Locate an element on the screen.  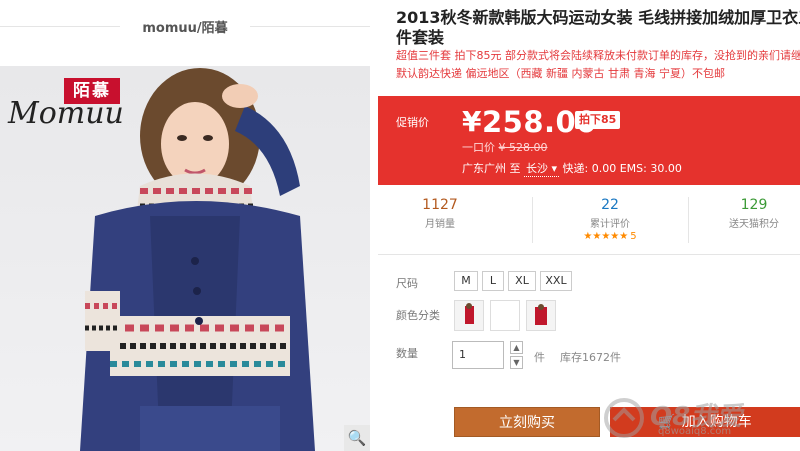
monthly-sales-label: 月销量 is located at coordinates (440, 224).